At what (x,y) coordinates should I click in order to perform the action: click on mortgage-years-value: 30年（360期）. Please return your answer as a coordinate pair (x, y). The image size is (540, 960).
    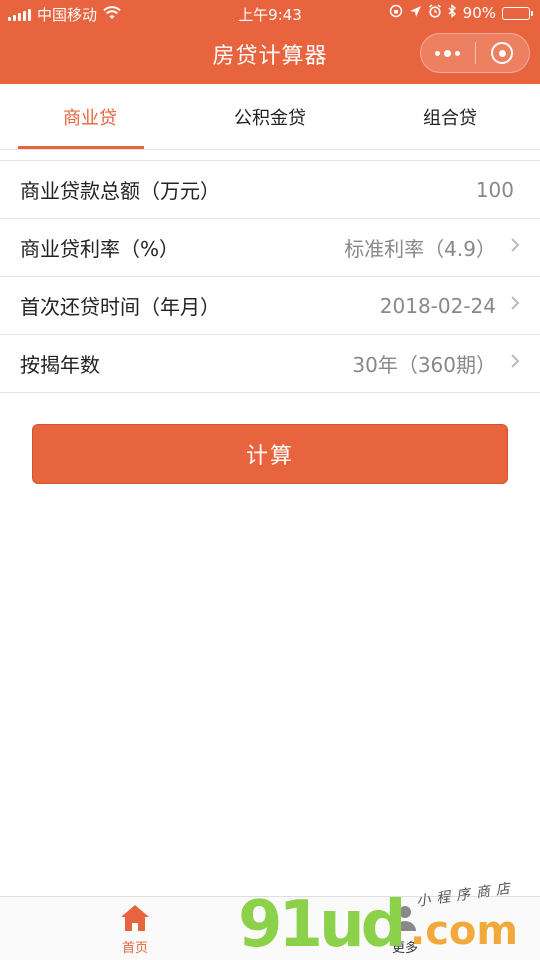
    Looking at the image, I should click on (424, 365).